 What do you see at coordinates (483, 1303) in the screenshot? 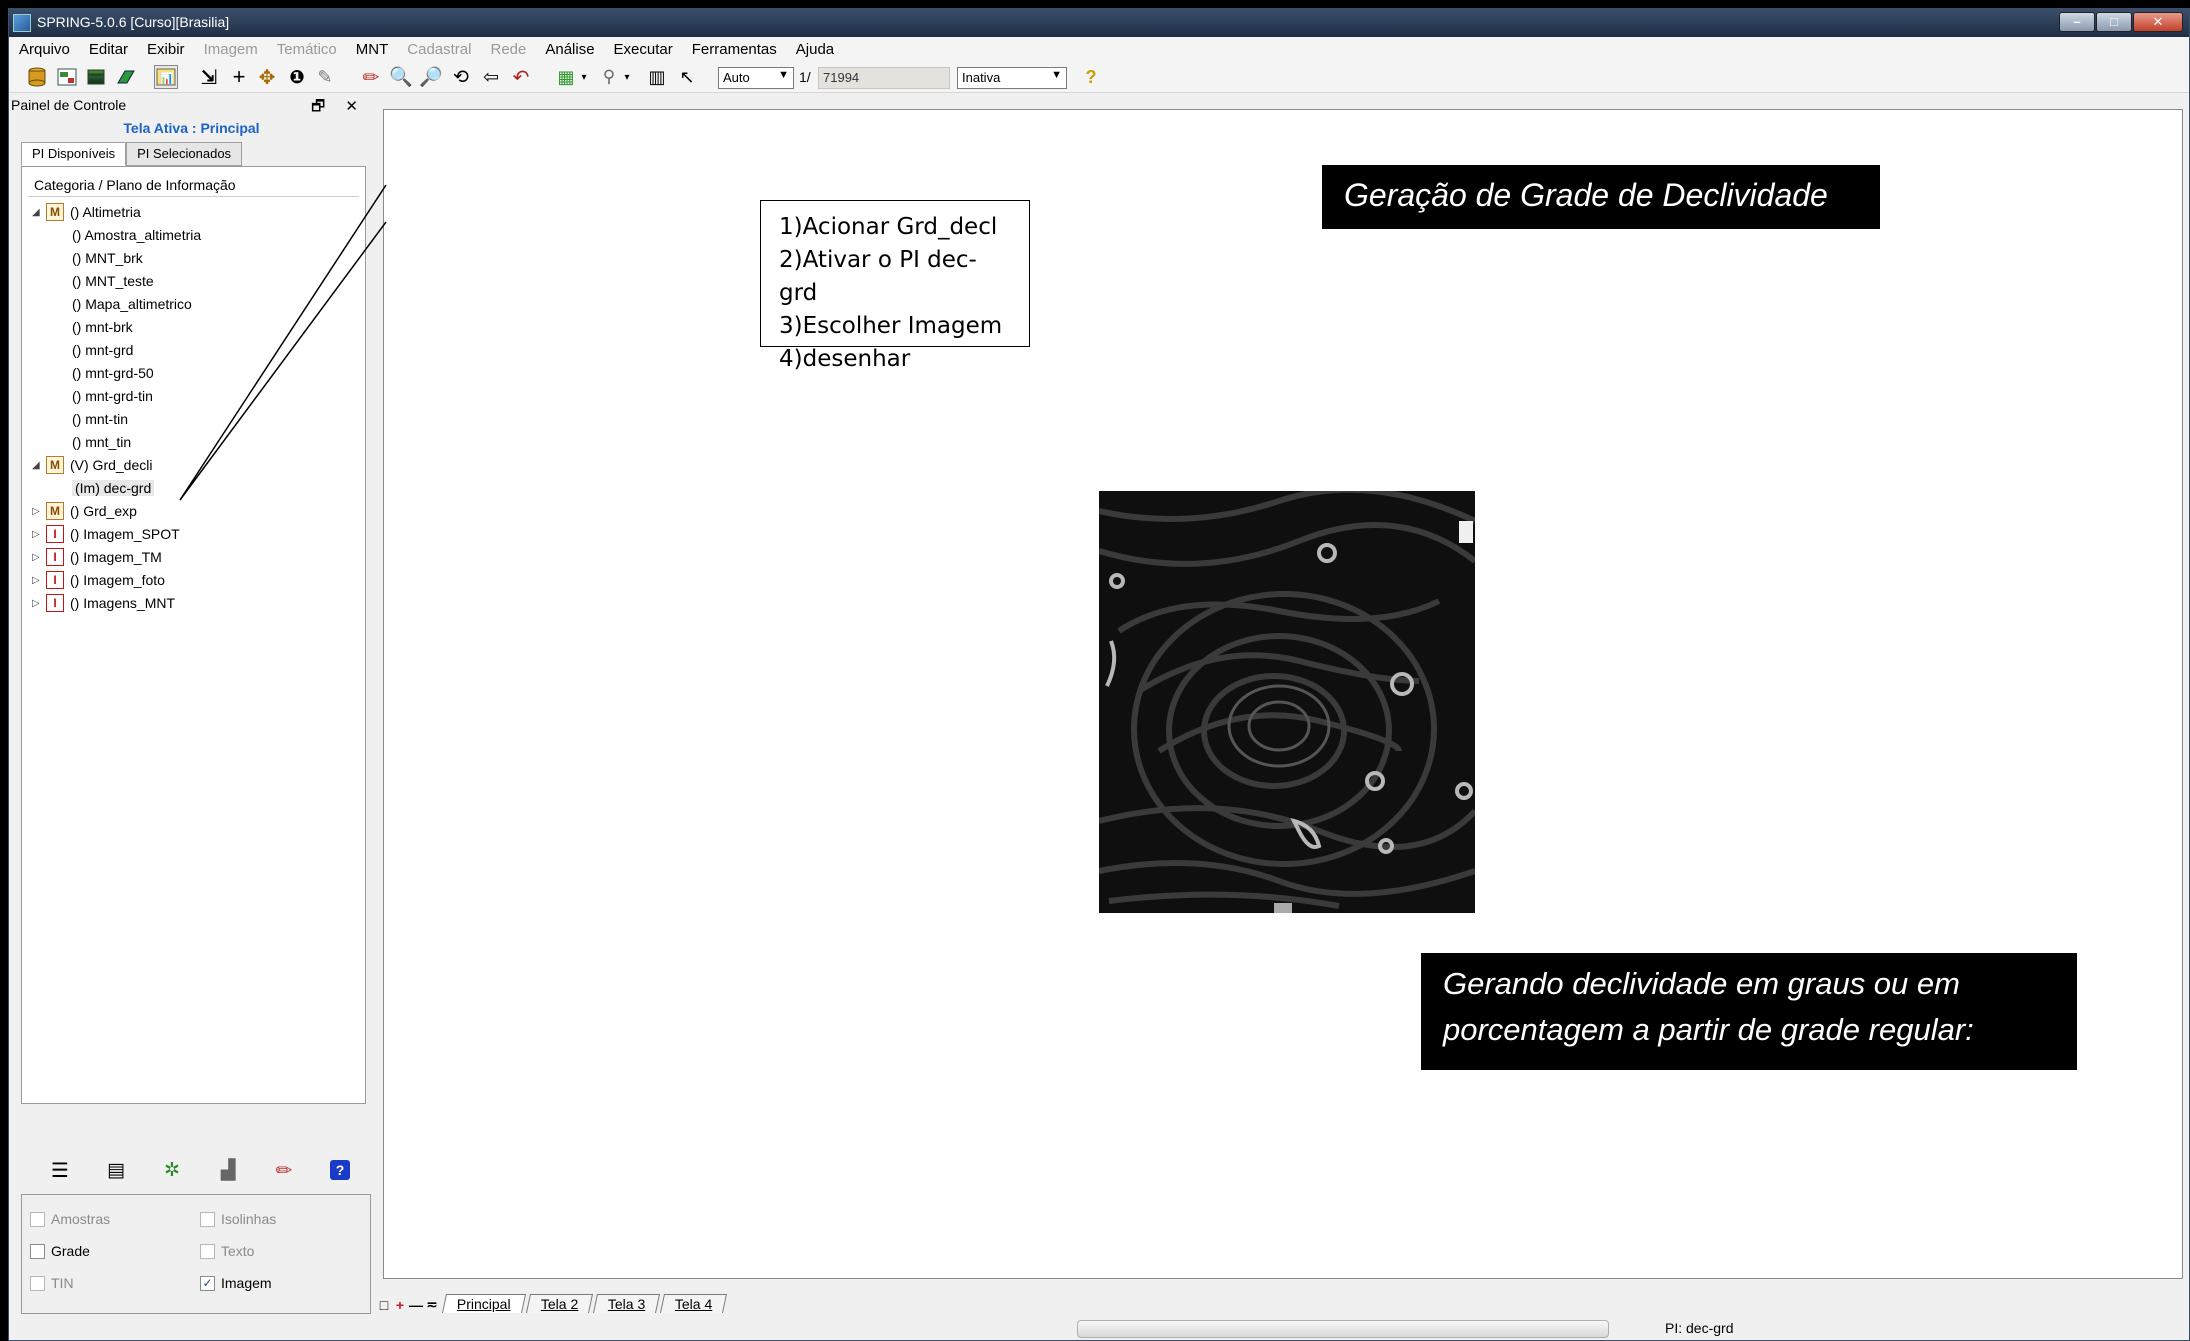
I see `tab-principal: Principal` at bounding box center [483, 1303].